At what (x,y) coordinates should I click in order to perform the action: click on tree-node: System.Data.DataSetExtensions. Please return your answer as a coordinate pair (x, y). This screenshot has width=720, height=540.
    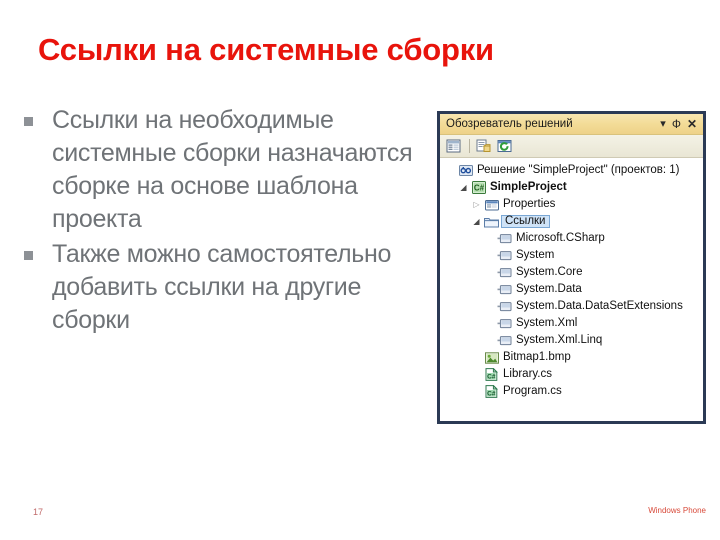
    Looking at the image, I should click on (571, 306).